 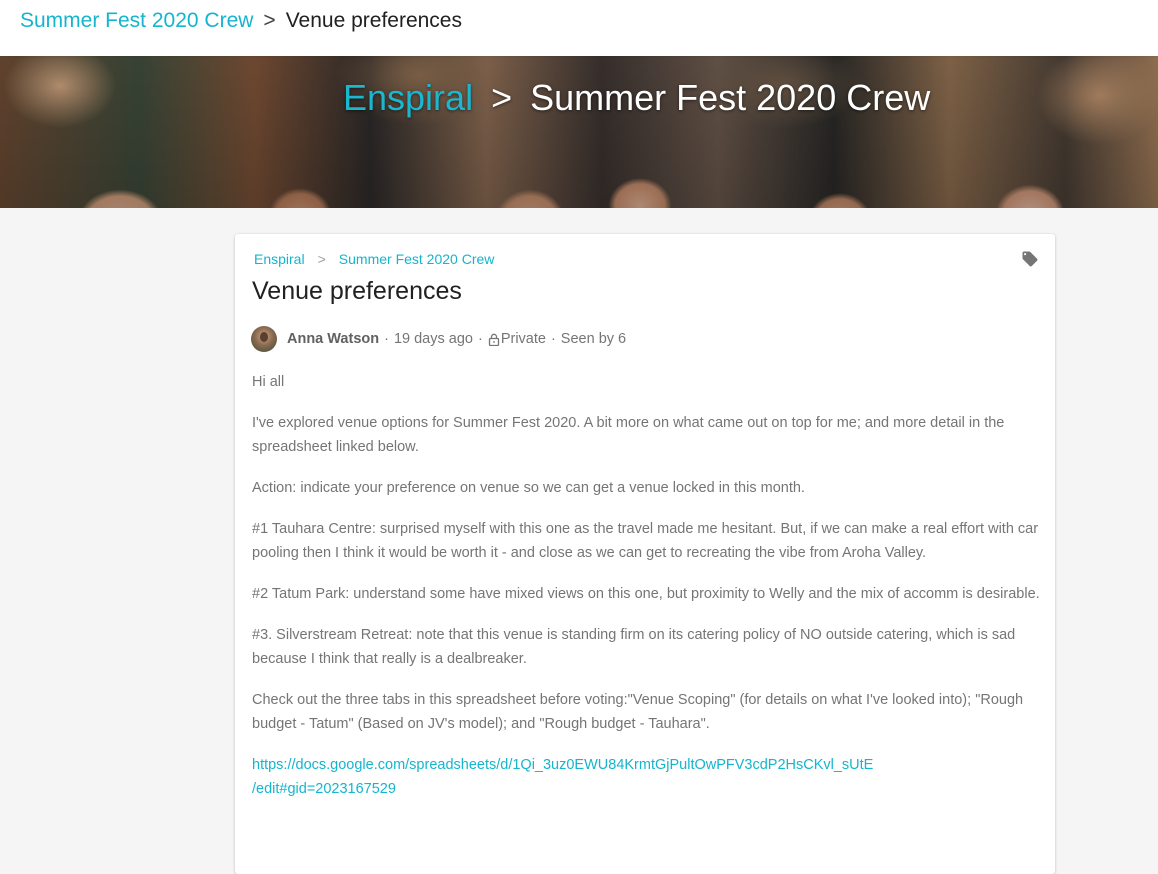 What do you see at coordinates (408, 97) in the screenshot?
I see `banner-organization-link: Enspiral` at bounding box center [408, 97].